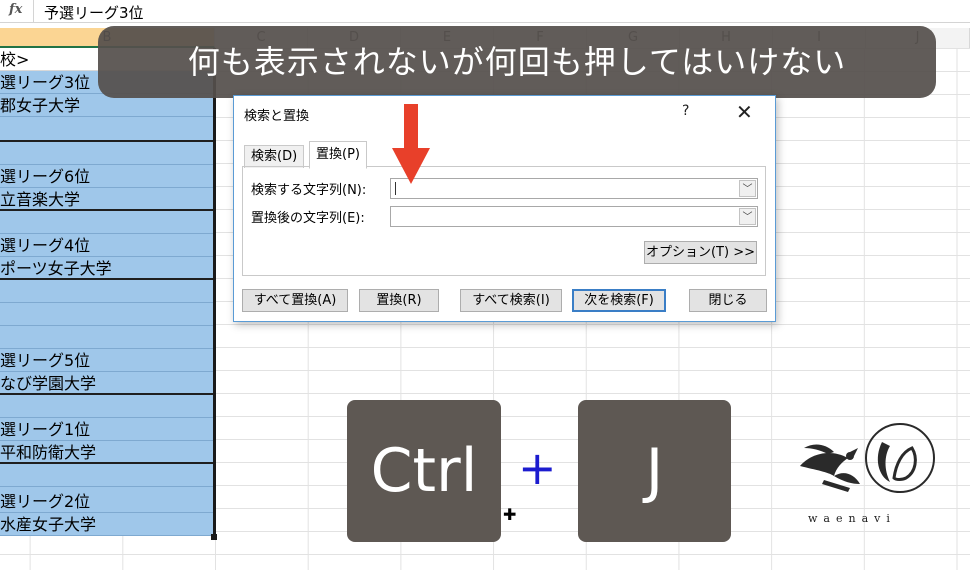 This screenshot has height=570, width=970. Describe the element at coordinates (424, 471) in the screenshot. I see `ctrl-key: Ctrl` at that location.